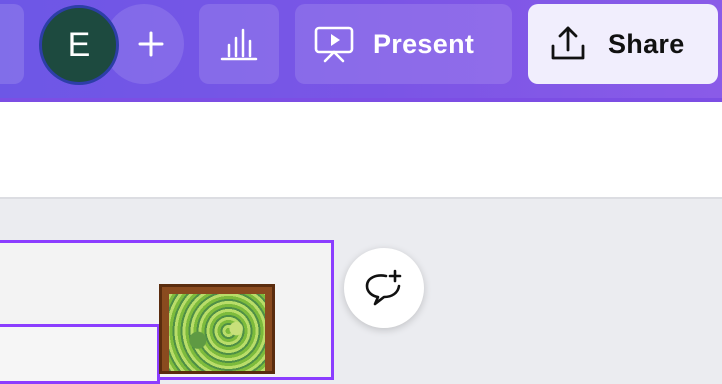  I want to click on add-comment-icon, so click(384, 288).